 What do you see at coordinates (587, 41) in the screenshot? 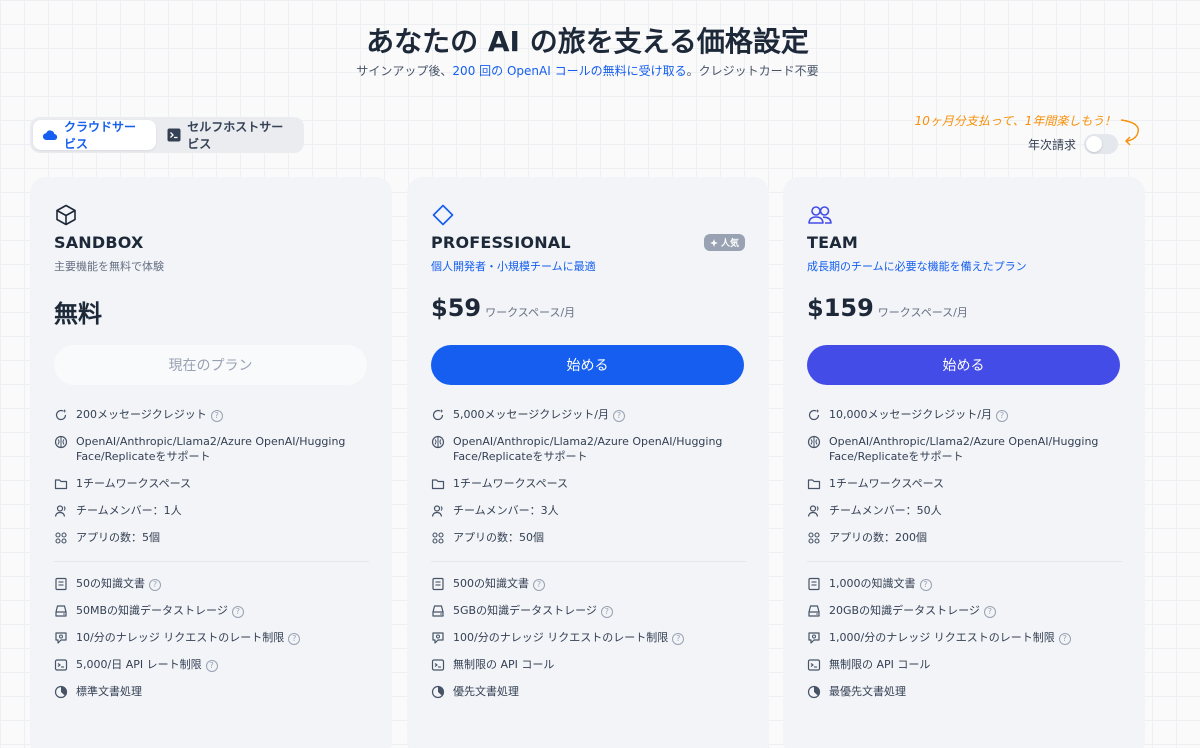
I see `page-title: あなたの AI の旅を支える価格設定` at bounding box center [587, 41].